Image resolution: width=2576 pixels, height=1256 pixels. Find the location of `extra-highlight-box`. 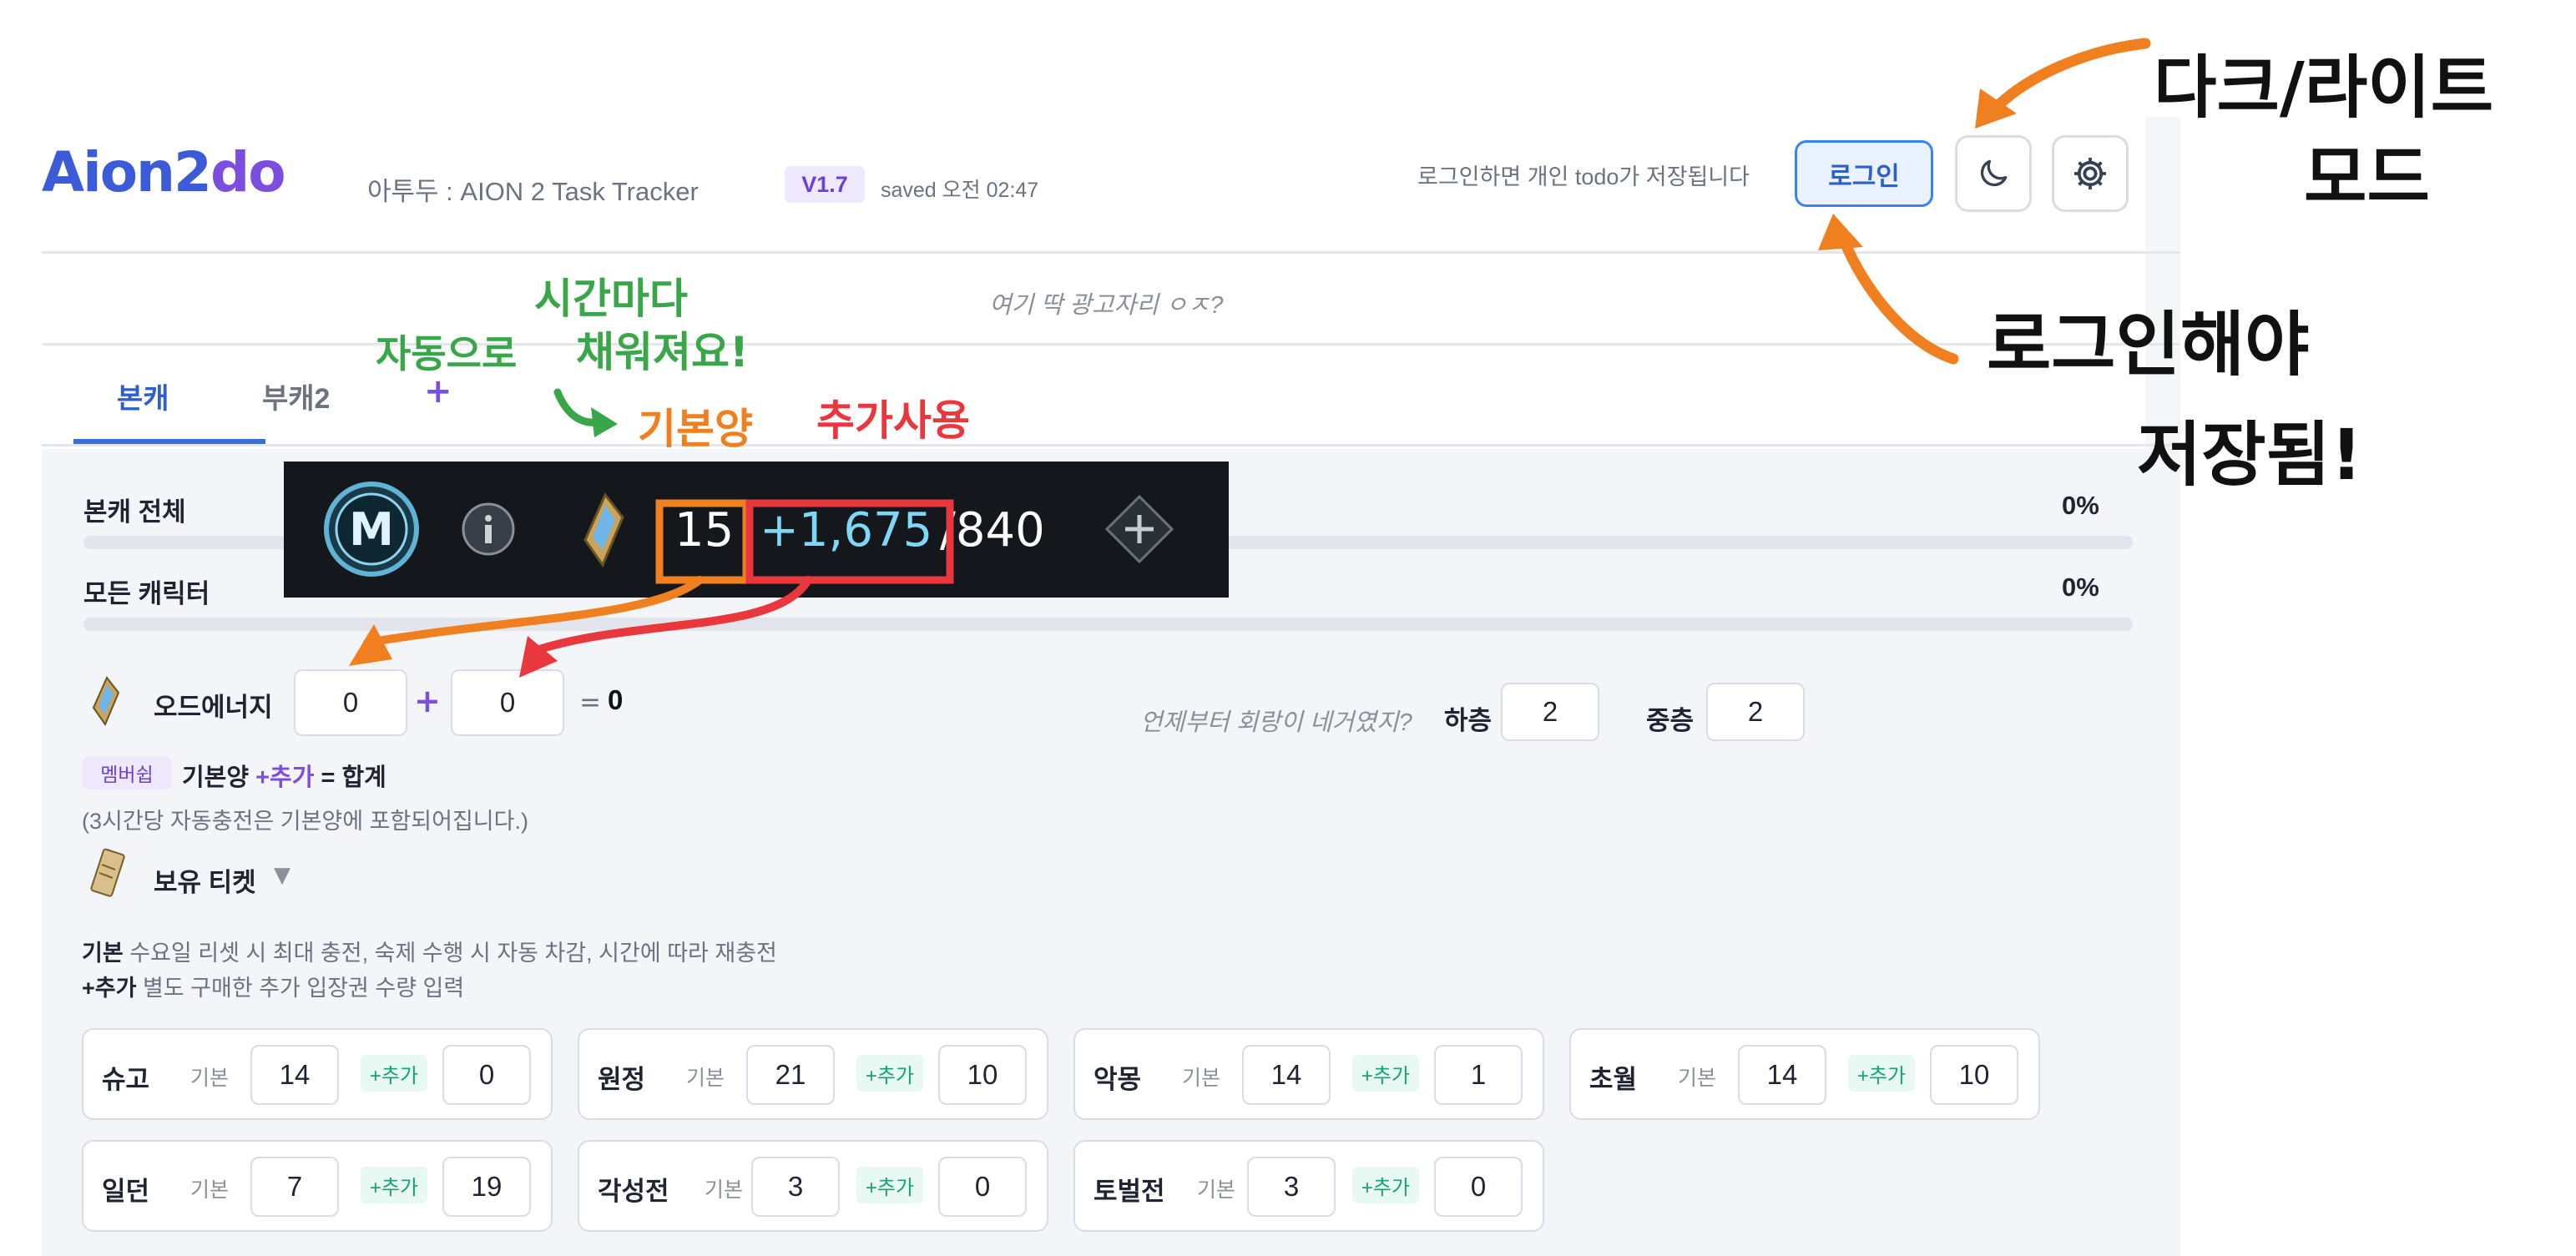

extra-highlight-box is located at coordinates (849, 541).